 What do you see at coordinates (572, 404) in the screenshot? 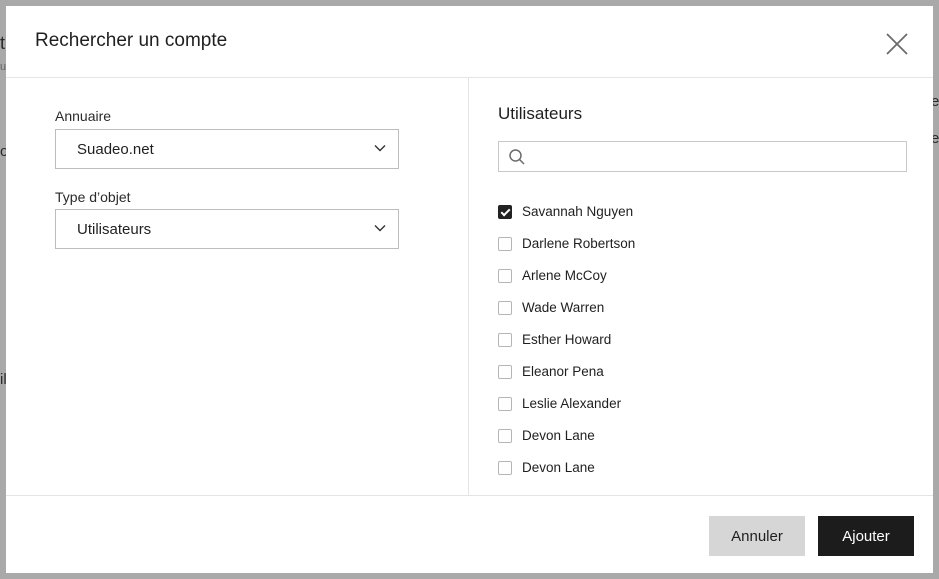
I see `user-name: Leslie Alexander` at bounding box center [572, 404].